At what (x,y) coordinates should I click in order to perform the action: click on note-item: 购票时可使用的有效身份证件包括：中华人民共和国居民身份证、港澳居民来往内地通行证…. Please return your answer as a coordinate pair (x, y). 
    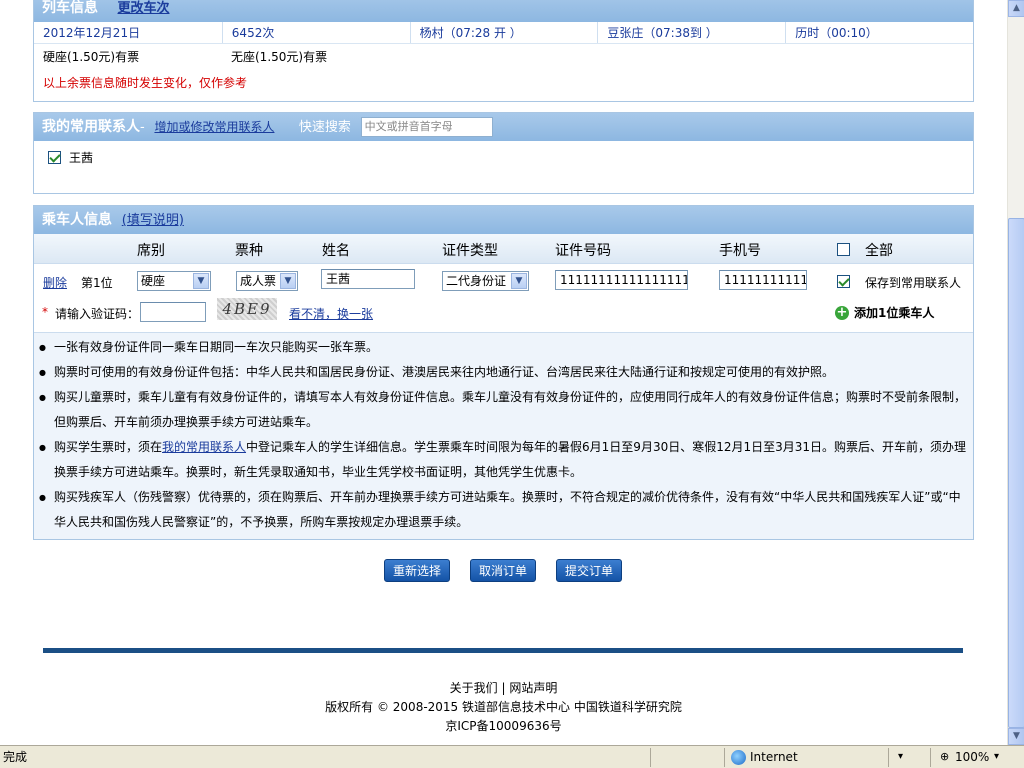
    Looking at the image, I should click on (503, 372).